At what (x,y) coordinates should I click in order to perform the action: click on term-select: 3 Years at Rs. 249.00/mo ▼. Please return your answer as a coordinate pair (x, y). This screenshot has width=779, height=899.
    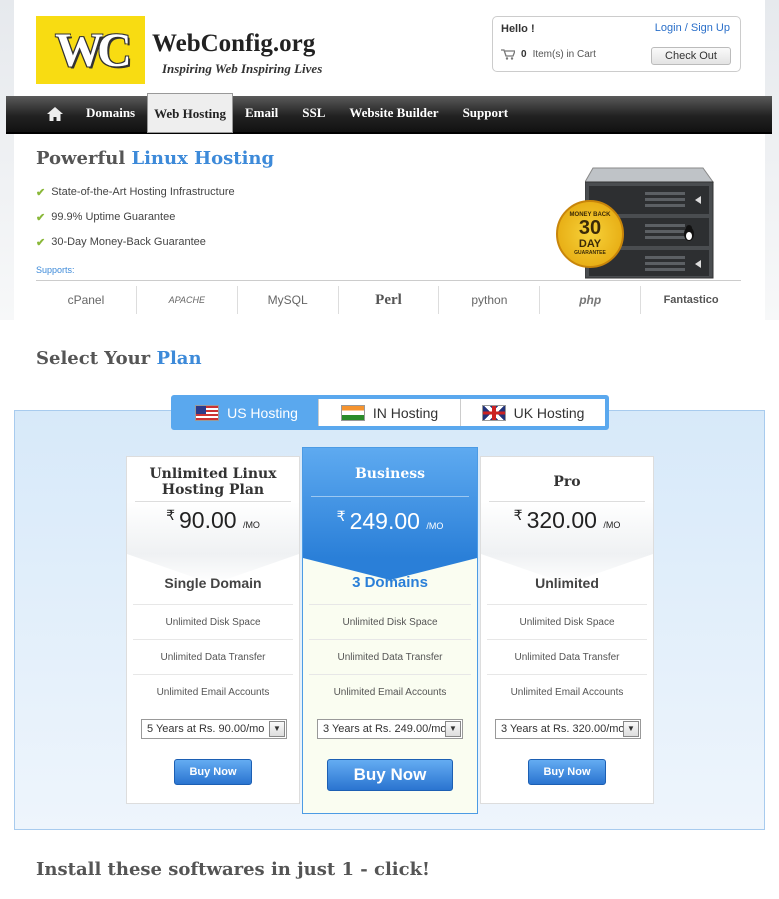
    Looking at the image, I should click on (390, 729).